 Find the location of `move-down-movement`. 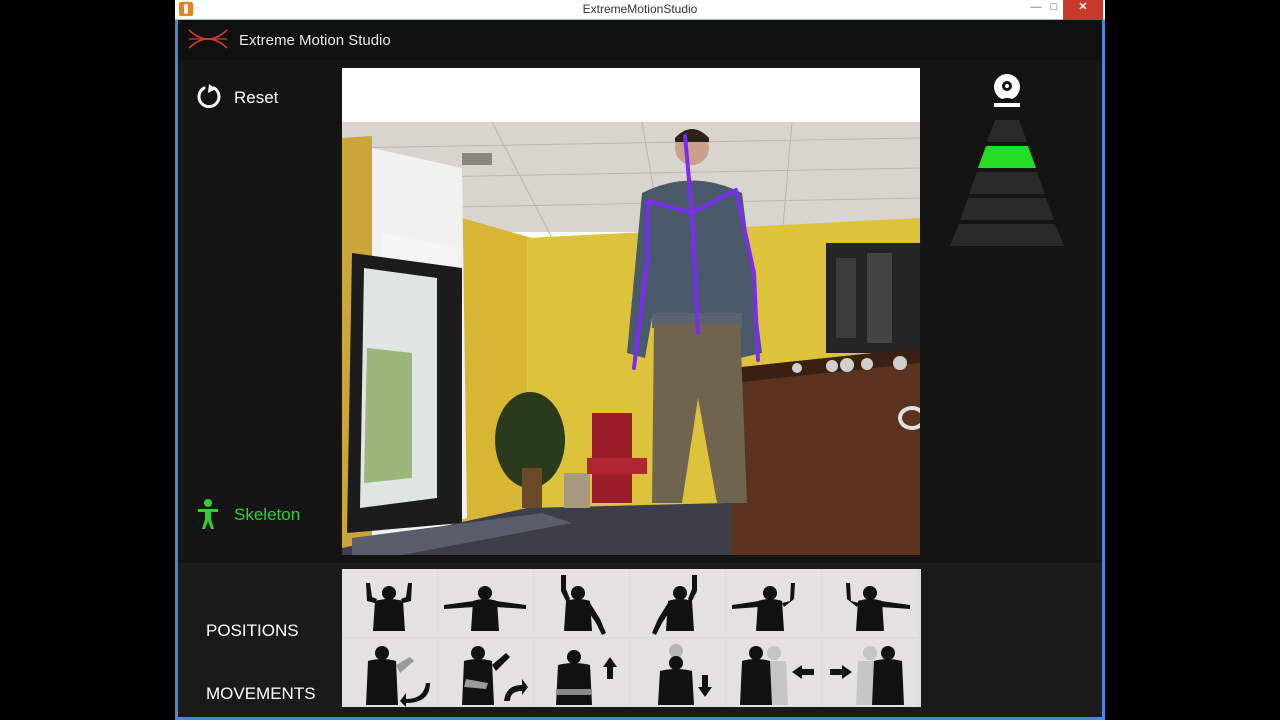

move-down-movement is located at coordinates (677, 673).